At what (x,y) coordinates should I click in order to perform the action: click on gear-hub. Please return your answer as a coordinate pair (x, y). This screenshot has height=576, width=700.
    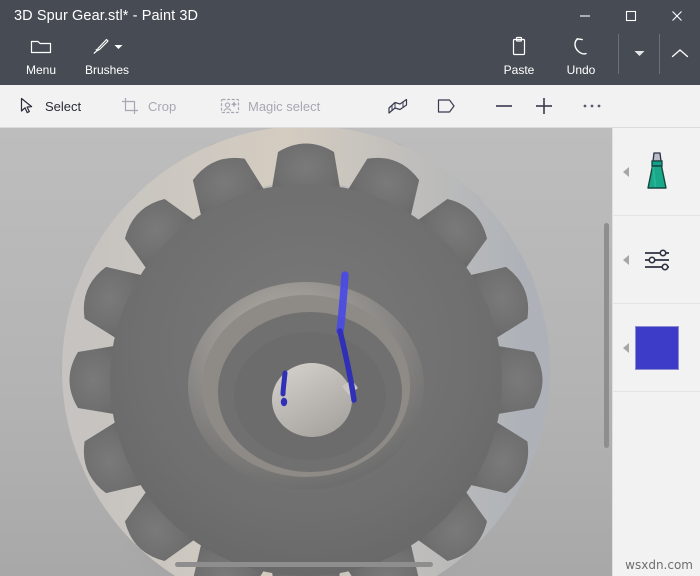
    Looking at the image, I should click on (306, 386).